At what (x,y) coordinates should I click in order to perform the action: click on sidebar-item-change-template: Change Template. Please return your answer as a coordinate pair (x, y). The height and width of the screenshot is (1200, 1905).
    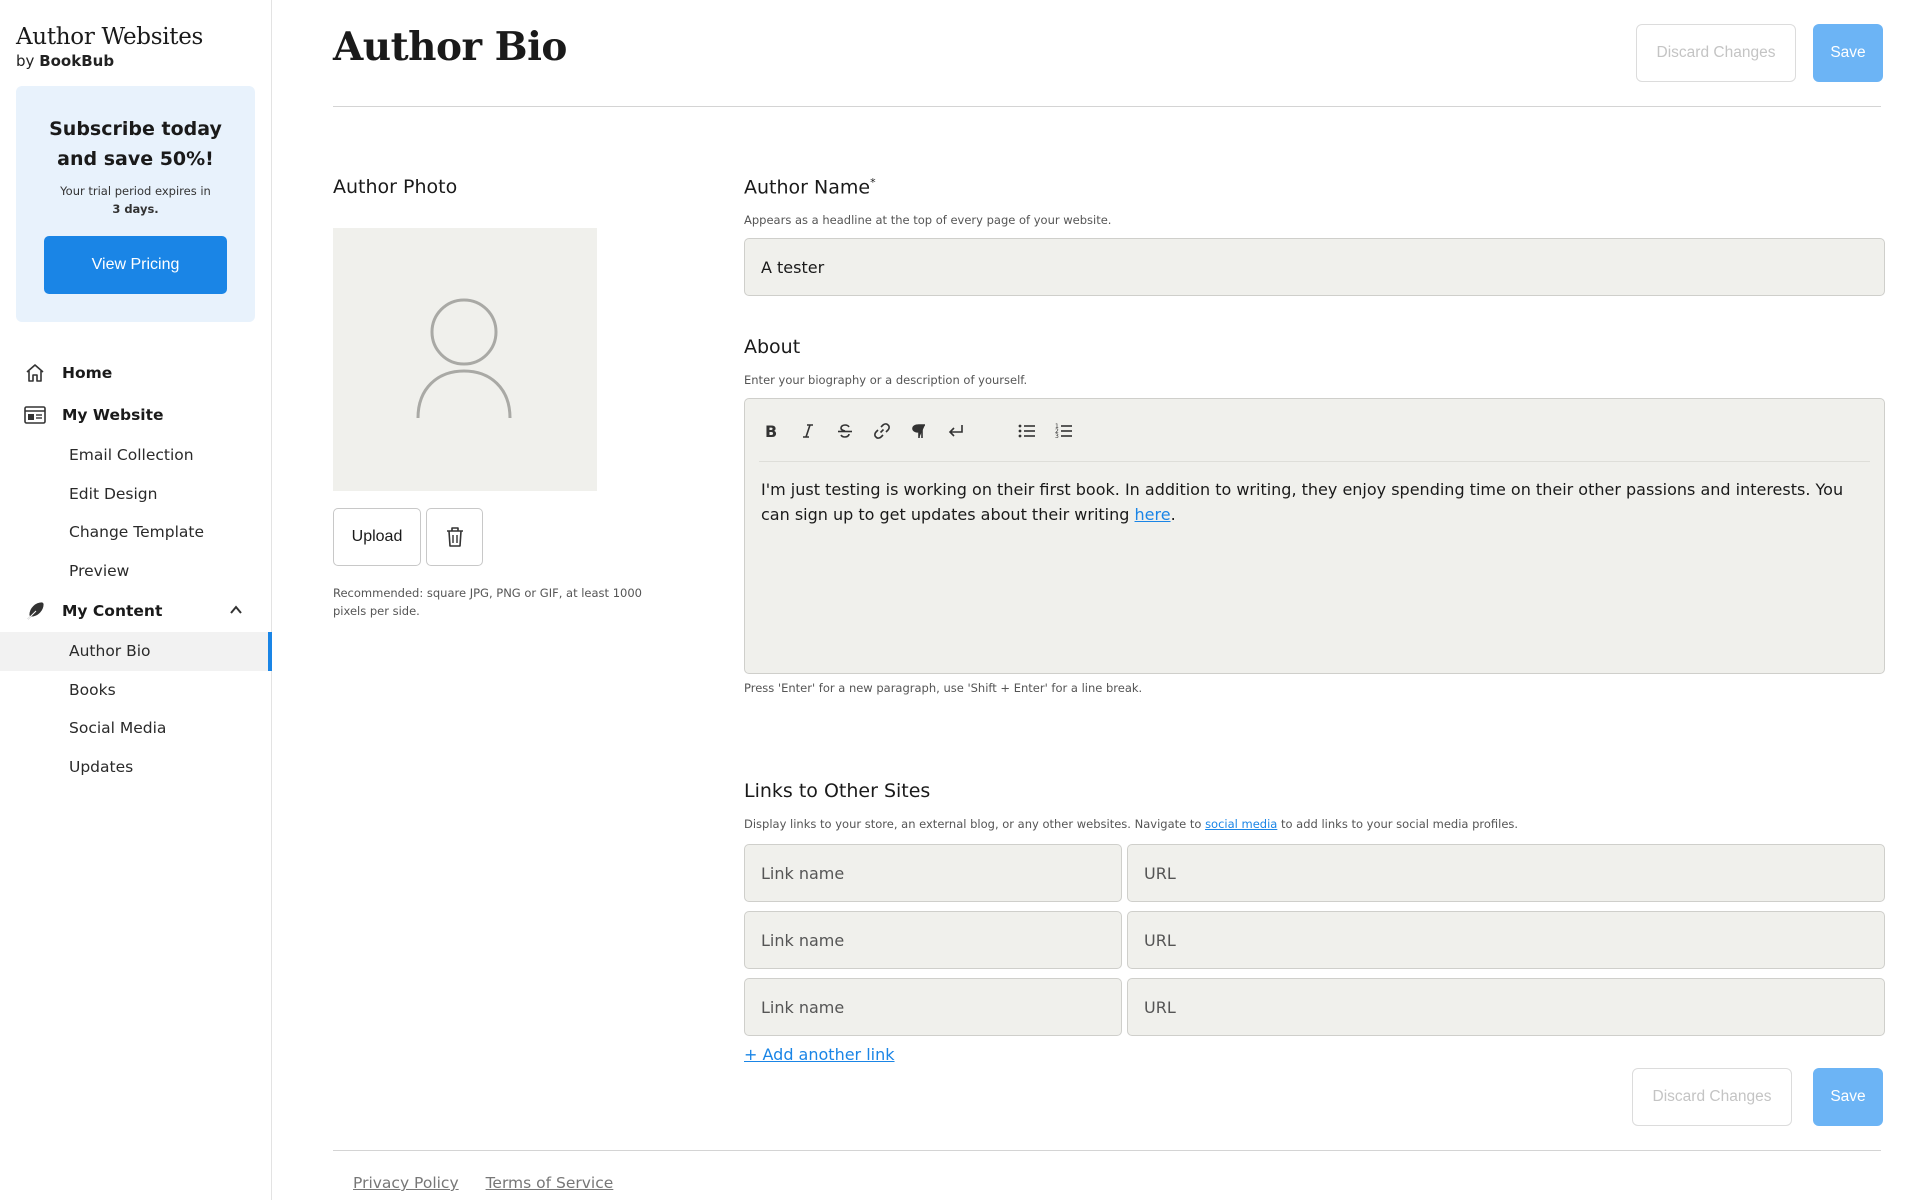
    Looking at the image, I should click on (135, 532).